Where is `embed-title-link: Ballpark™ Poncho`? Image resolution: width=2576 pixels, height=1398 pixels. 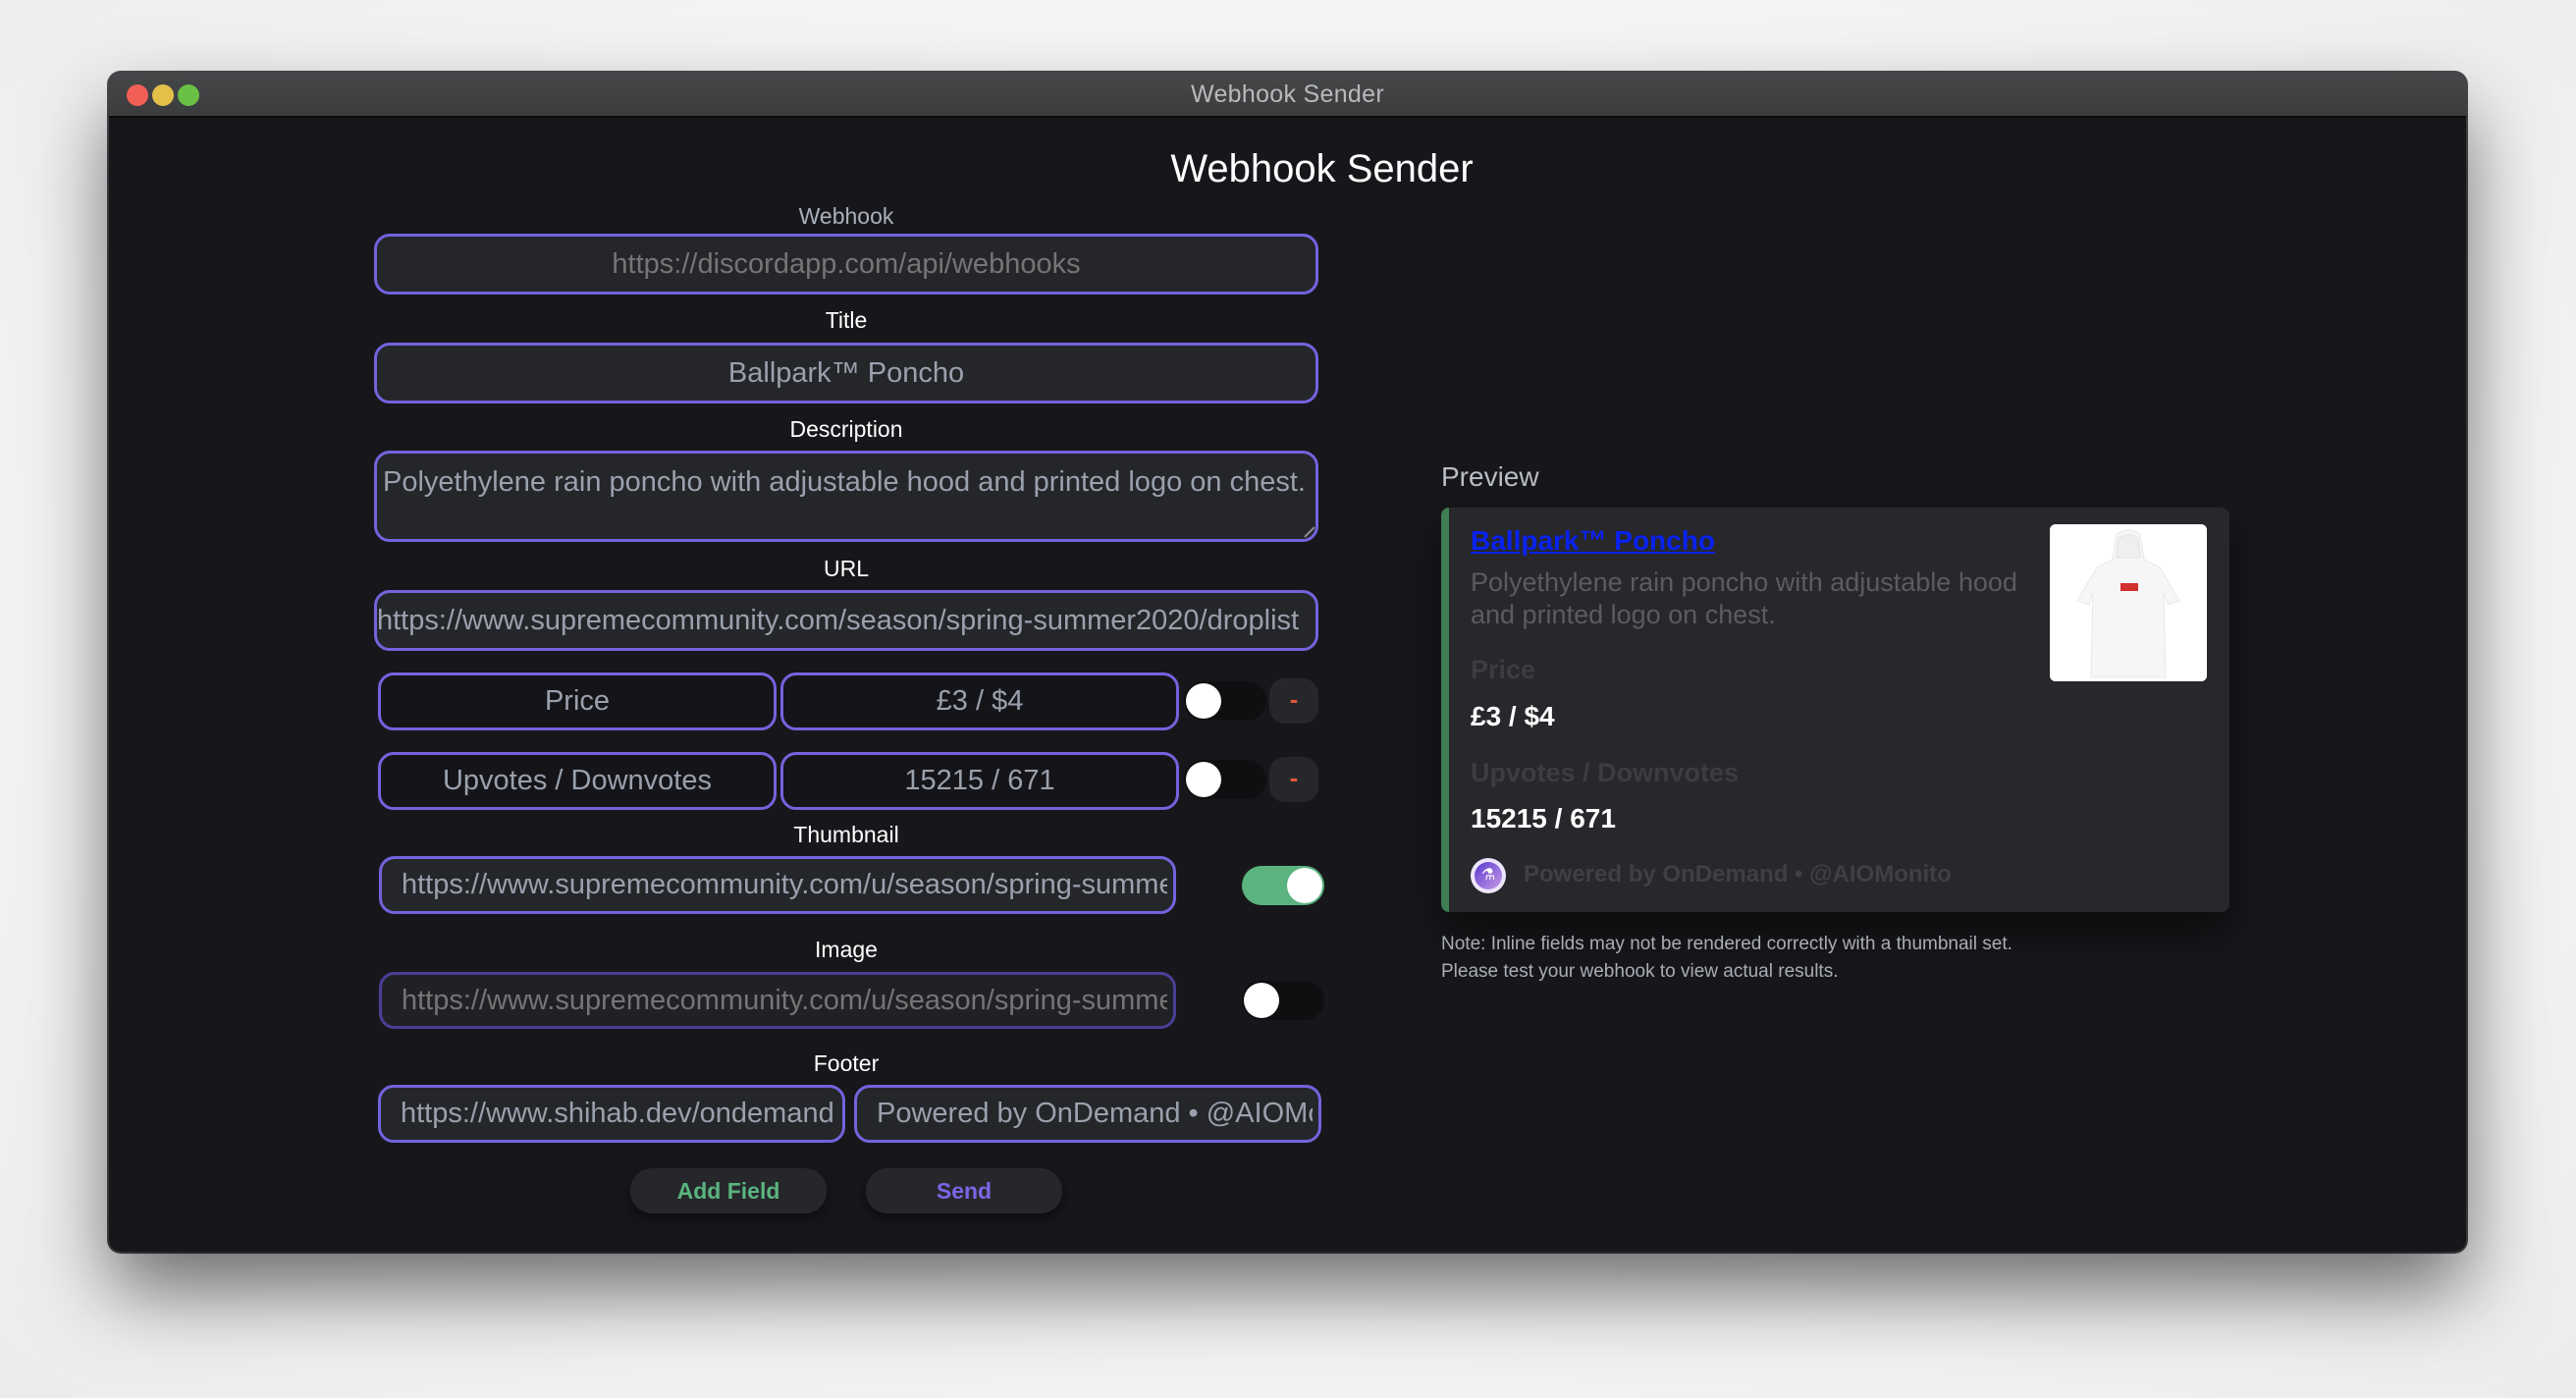 embed-title-link: Ballpark™ Poncho is located at coordinates (1593, 541).